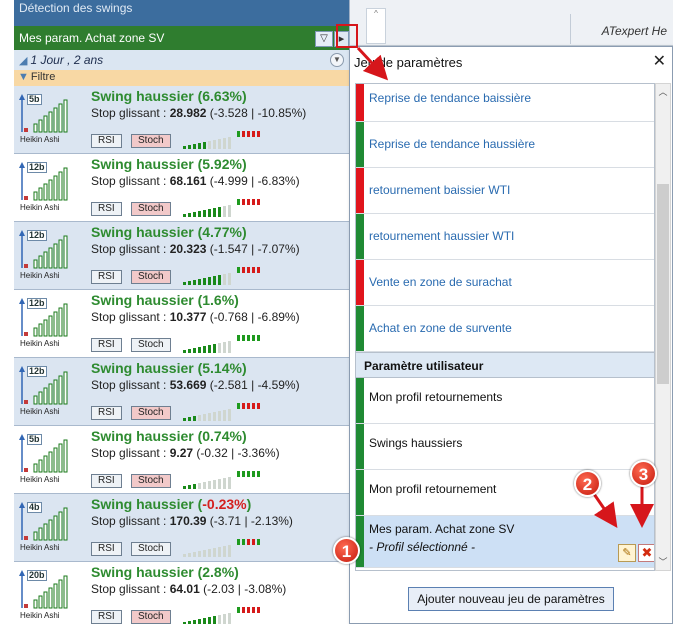 The height and width of the screenshot is (624, 673). Describe the element at coordinates (192, 521) in the screenshot. I see `stop-line: Stop glissant : 170.39 (-3.71 | -2.13%)` at that location.